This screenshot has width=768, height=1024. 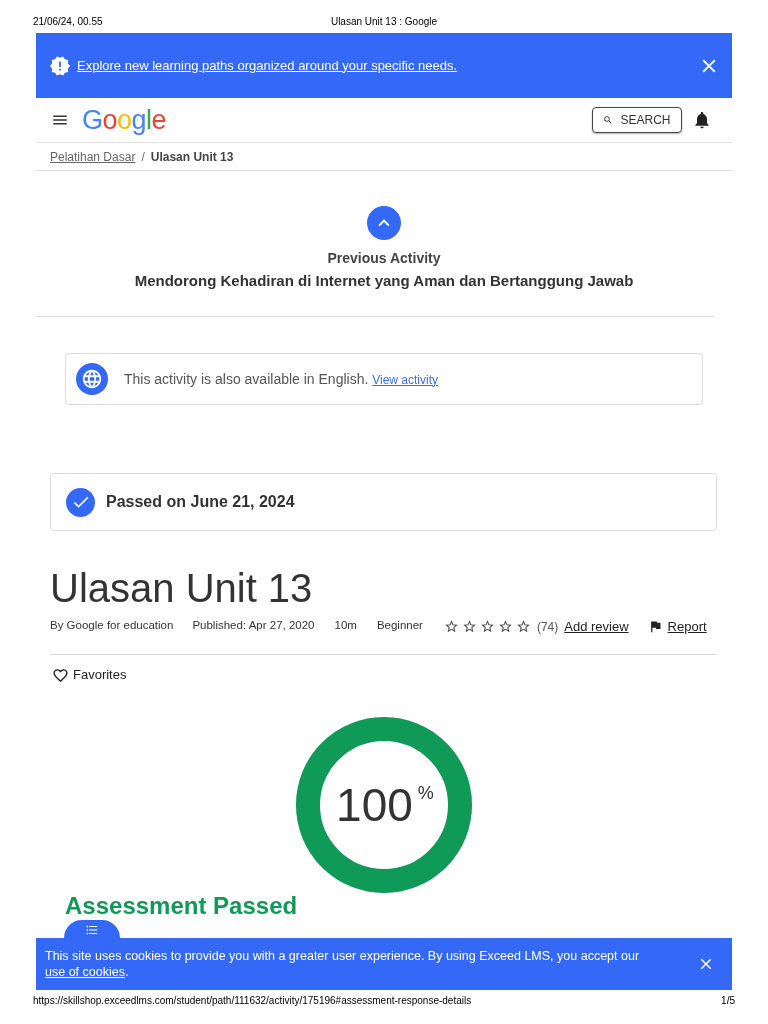 What do you see at coordinates (60, 65) in the screenshot?
I see `alert-badge-icon` at bounding box center [60, 65].